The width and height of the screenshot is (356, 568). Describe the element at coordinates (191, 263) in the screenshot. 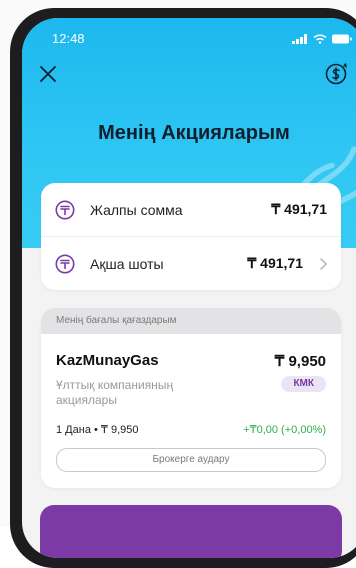

I see `cash-account-row: Ақша шоты ₸ 491,71` at that location.